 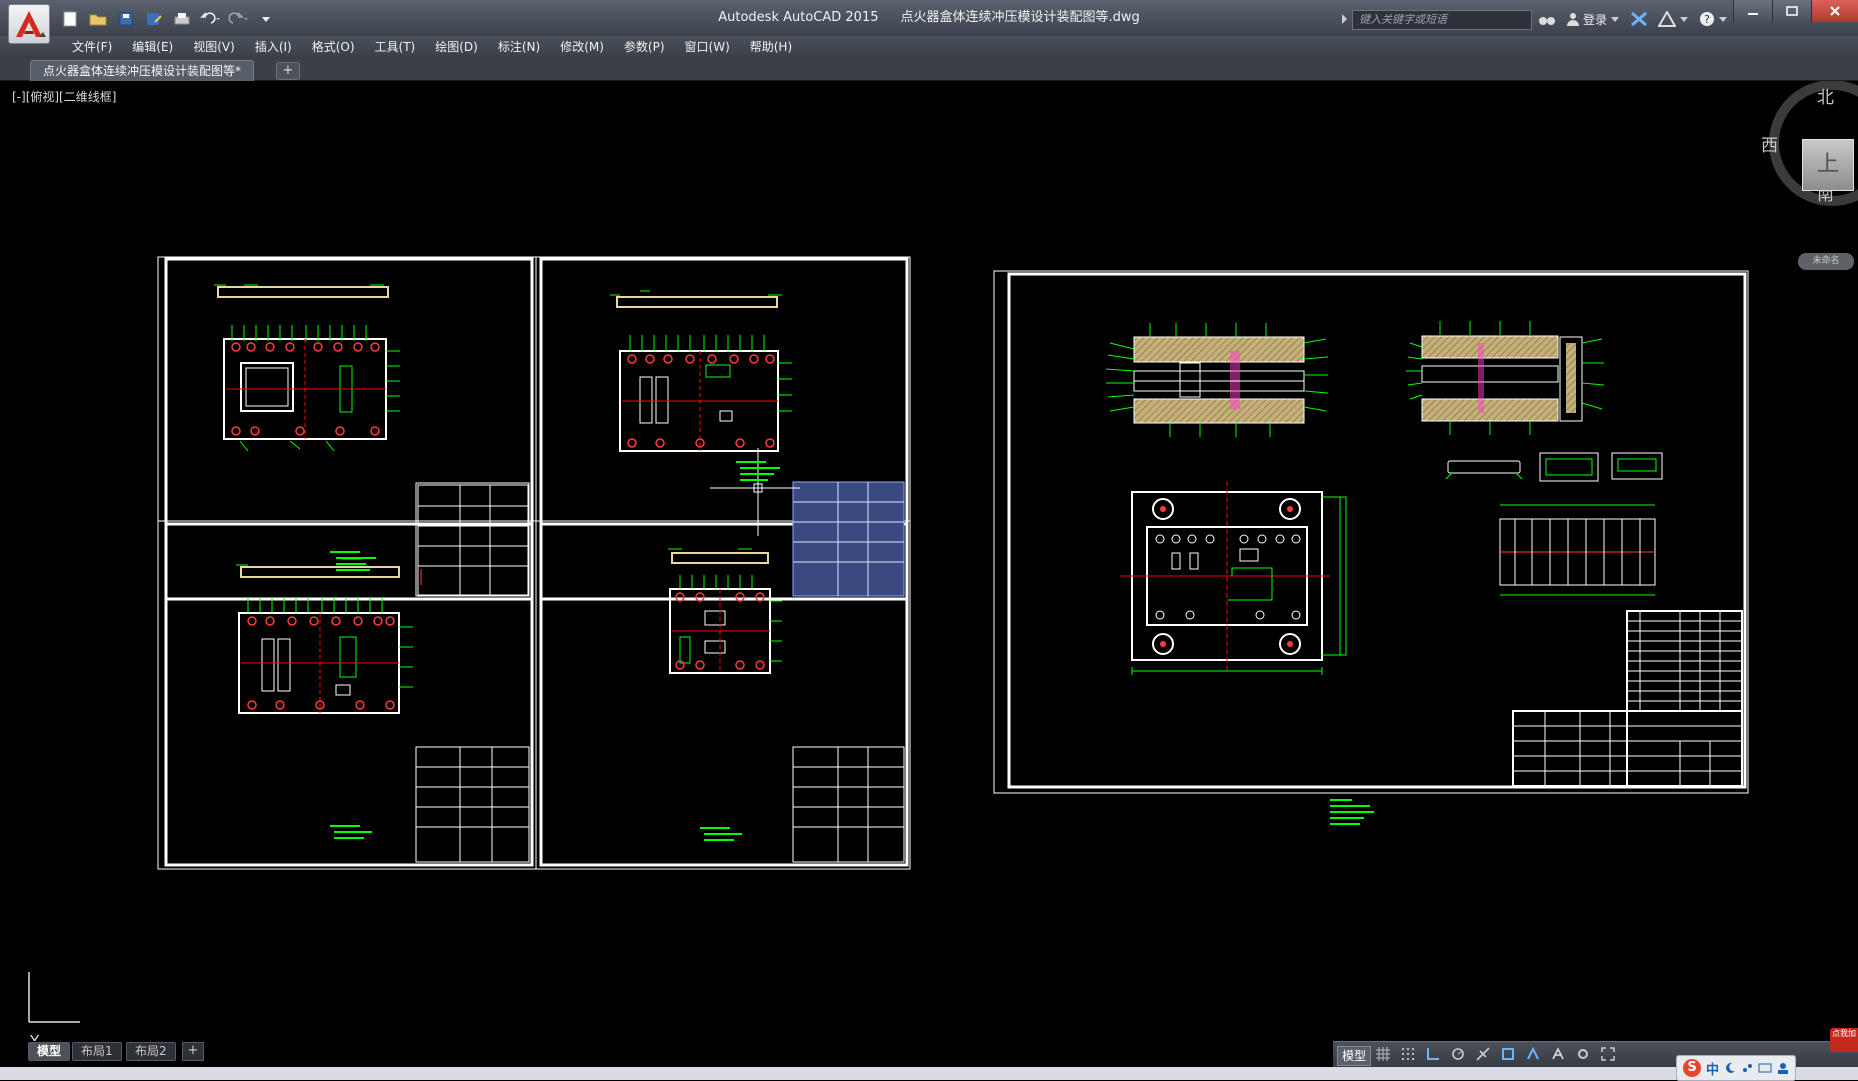 I want to click on parts-list-table, so click(x=1627, y=698).